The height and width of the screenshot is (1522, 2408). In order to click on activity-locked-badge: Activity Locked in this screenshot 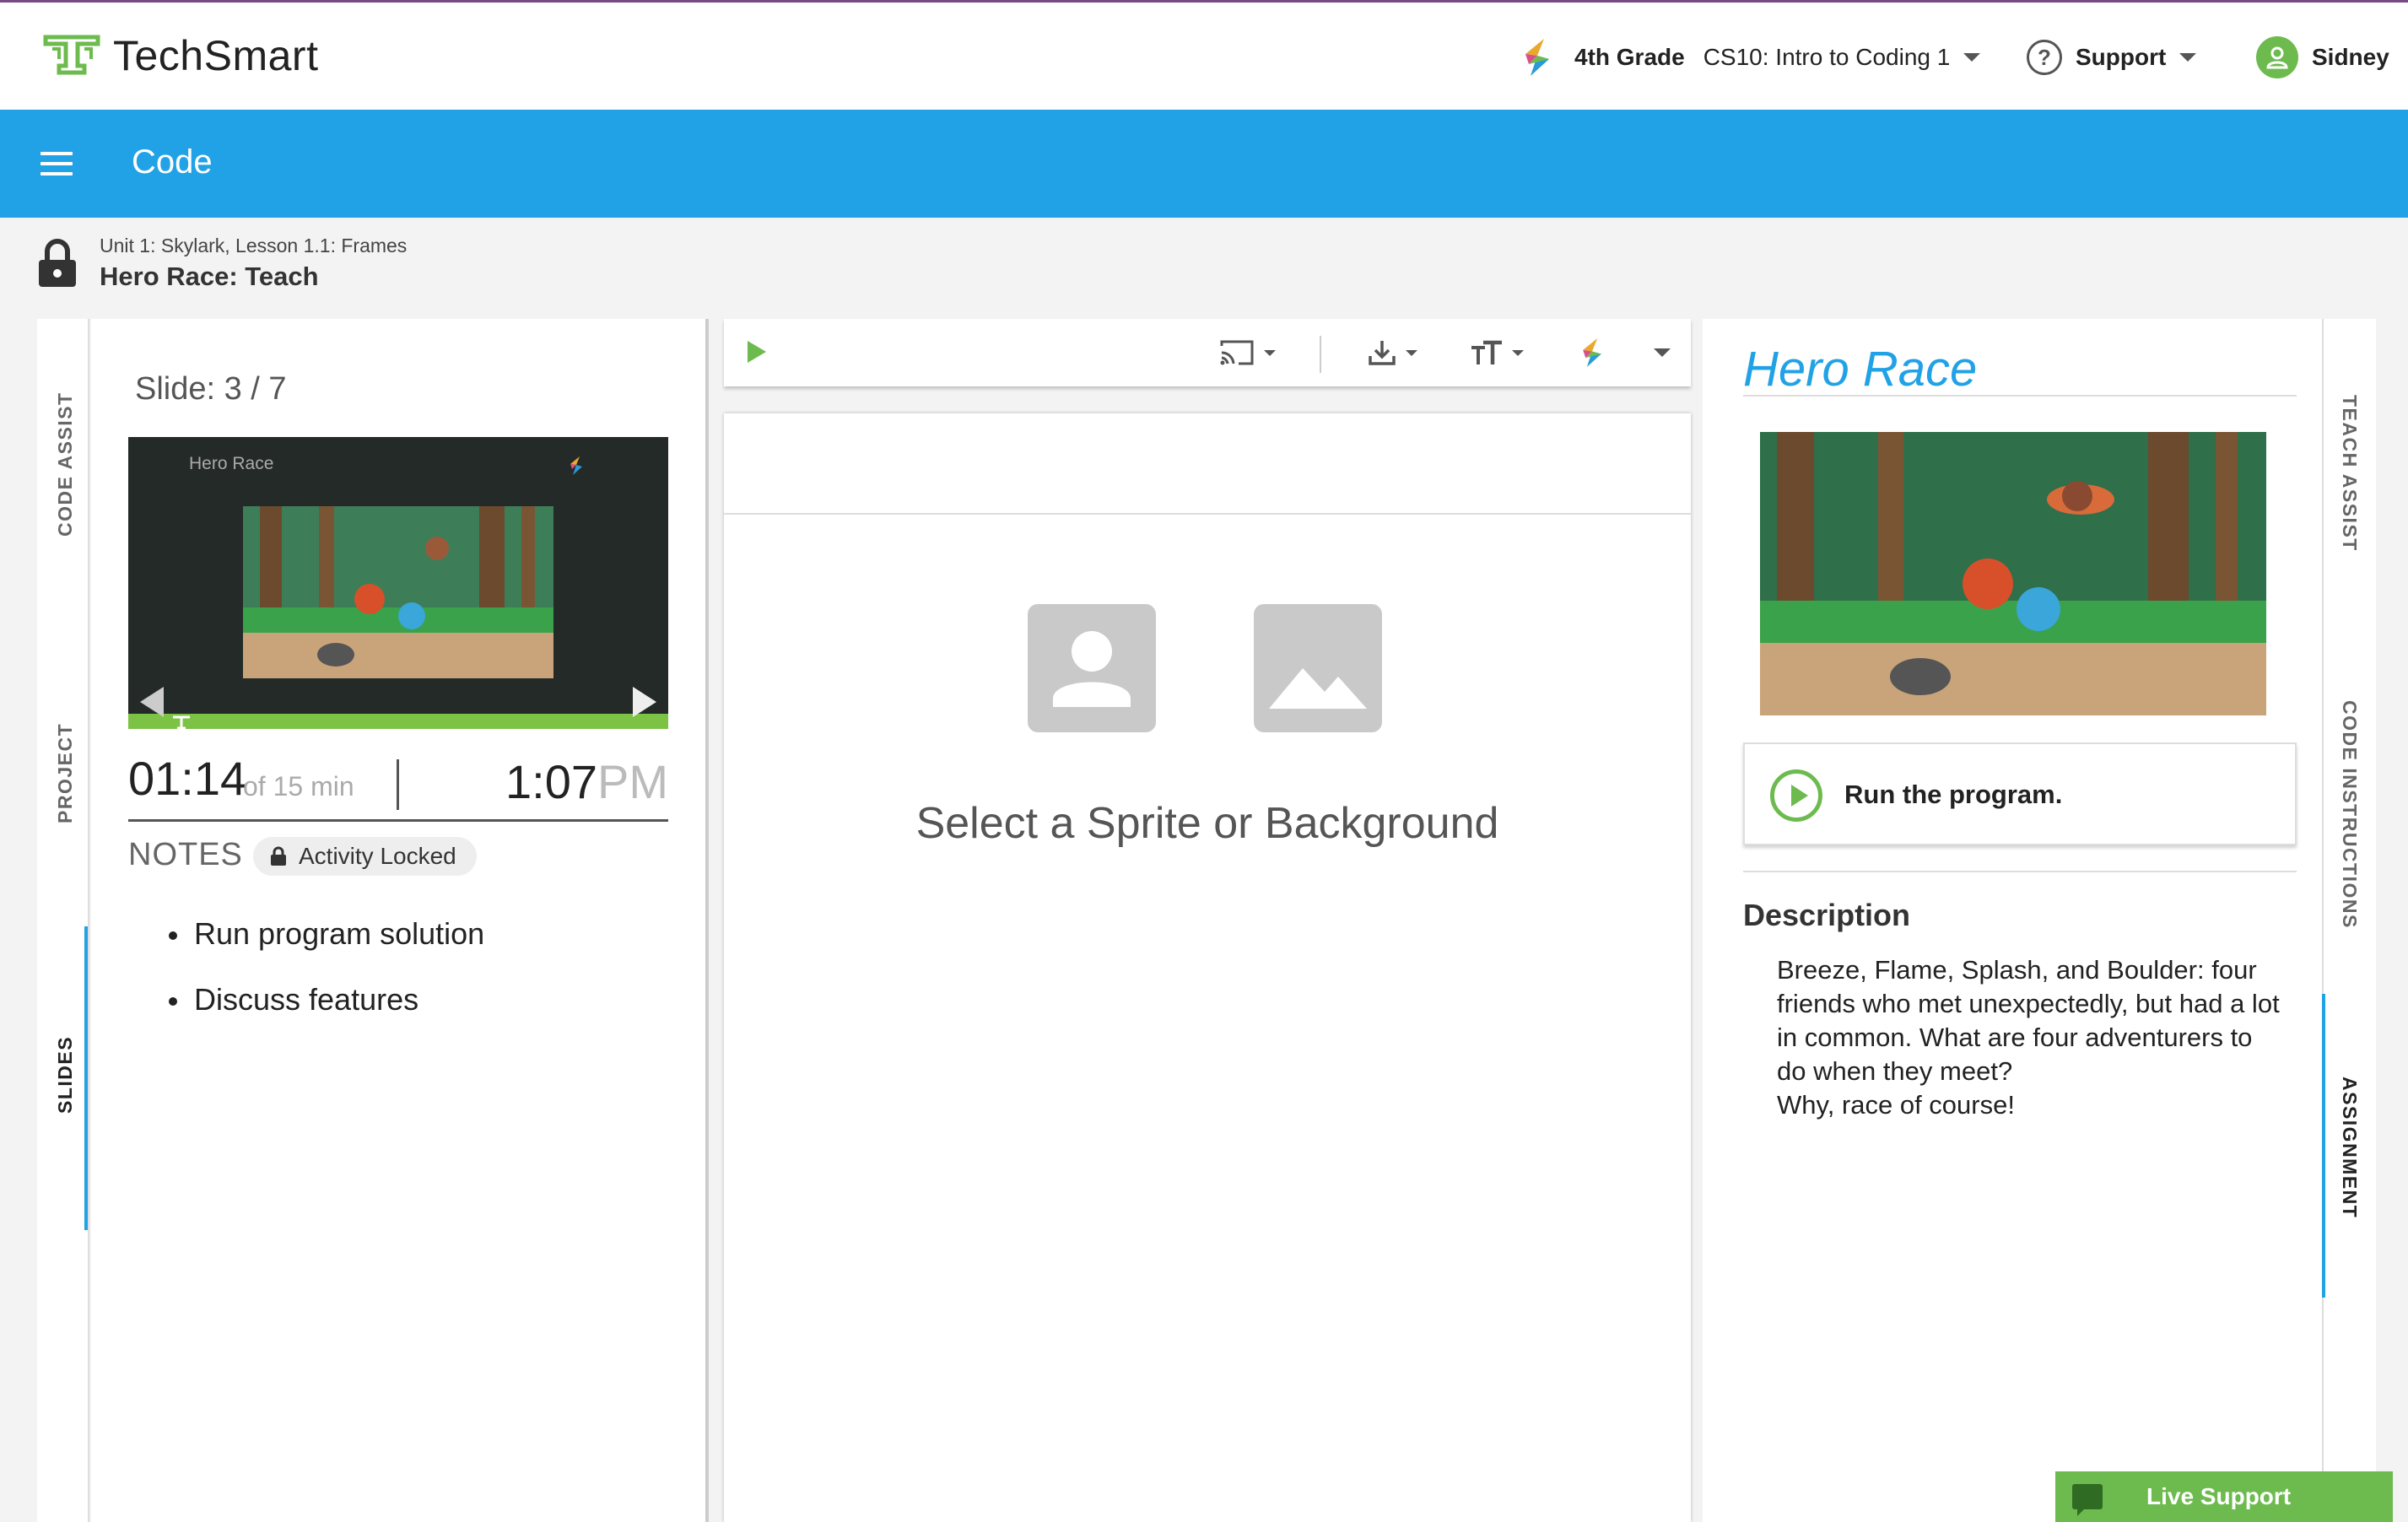, I will do `click(365, 856)`.